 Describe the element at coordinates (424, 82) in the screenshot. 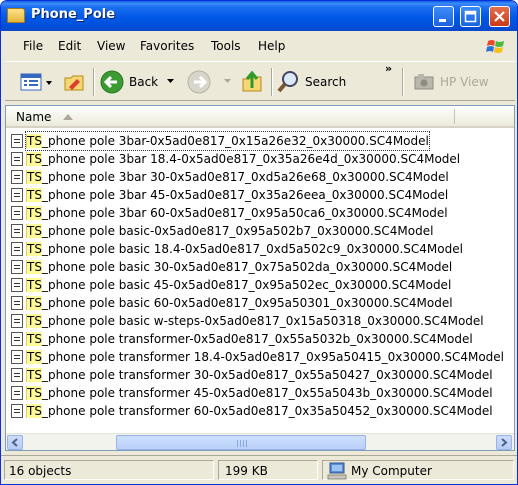

I see `camera-icon` at that location.